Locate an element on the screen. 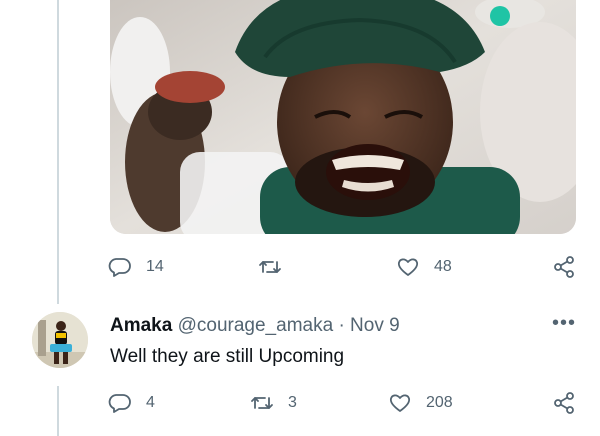 This screenshot has width=600, height=436. like-count: 208 is located at coordinates (439, 402).